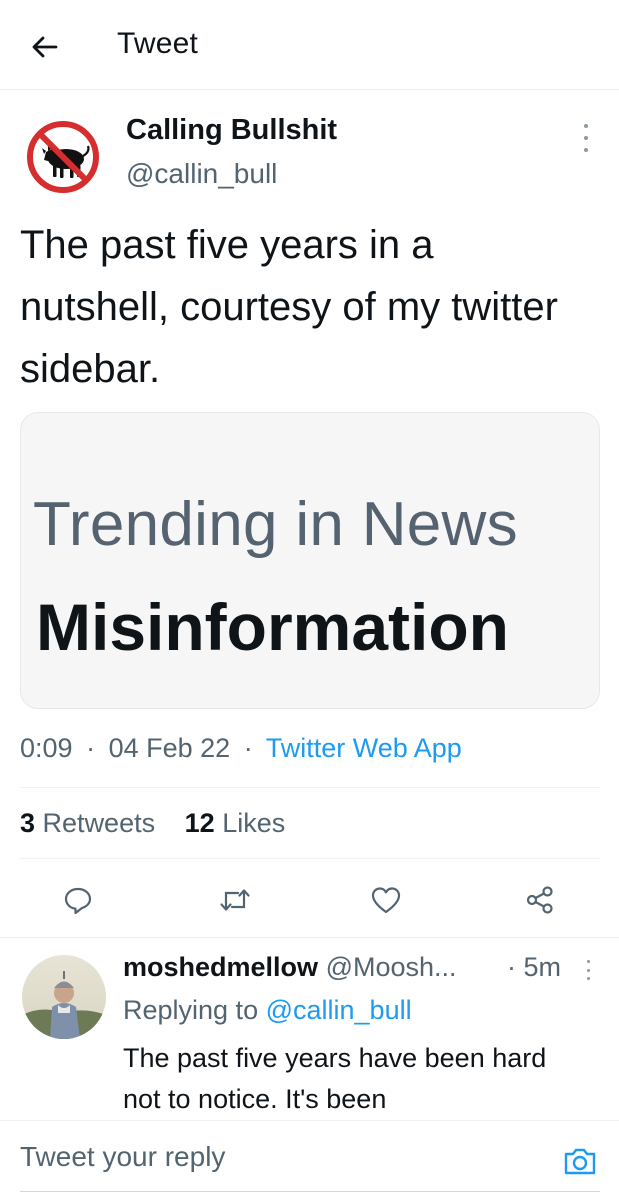 This screenshot has height=1200, width=619. I want to click on more-options-button, so click(586, 138).